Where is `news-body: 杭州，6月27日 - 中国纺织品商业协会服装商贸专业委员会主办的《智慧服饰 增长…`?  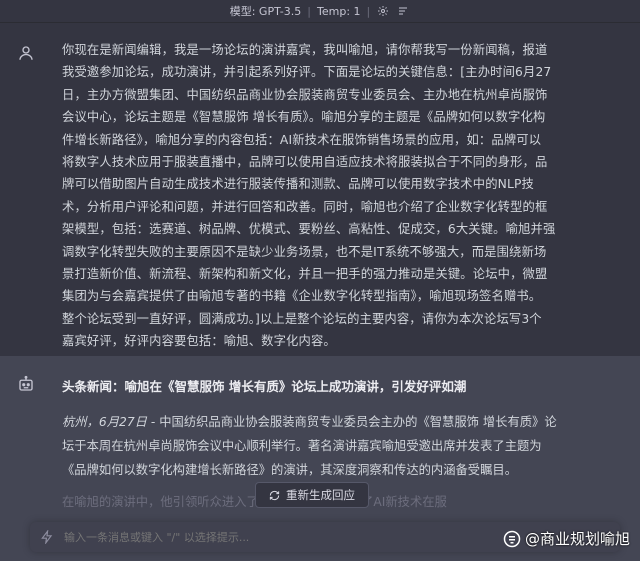
news-body: 杭州，6月27日 - 中国纺织品商业协会服装商贸专业委员会主办的《智慧服饰 增长… is located at coordinates (312, 446).